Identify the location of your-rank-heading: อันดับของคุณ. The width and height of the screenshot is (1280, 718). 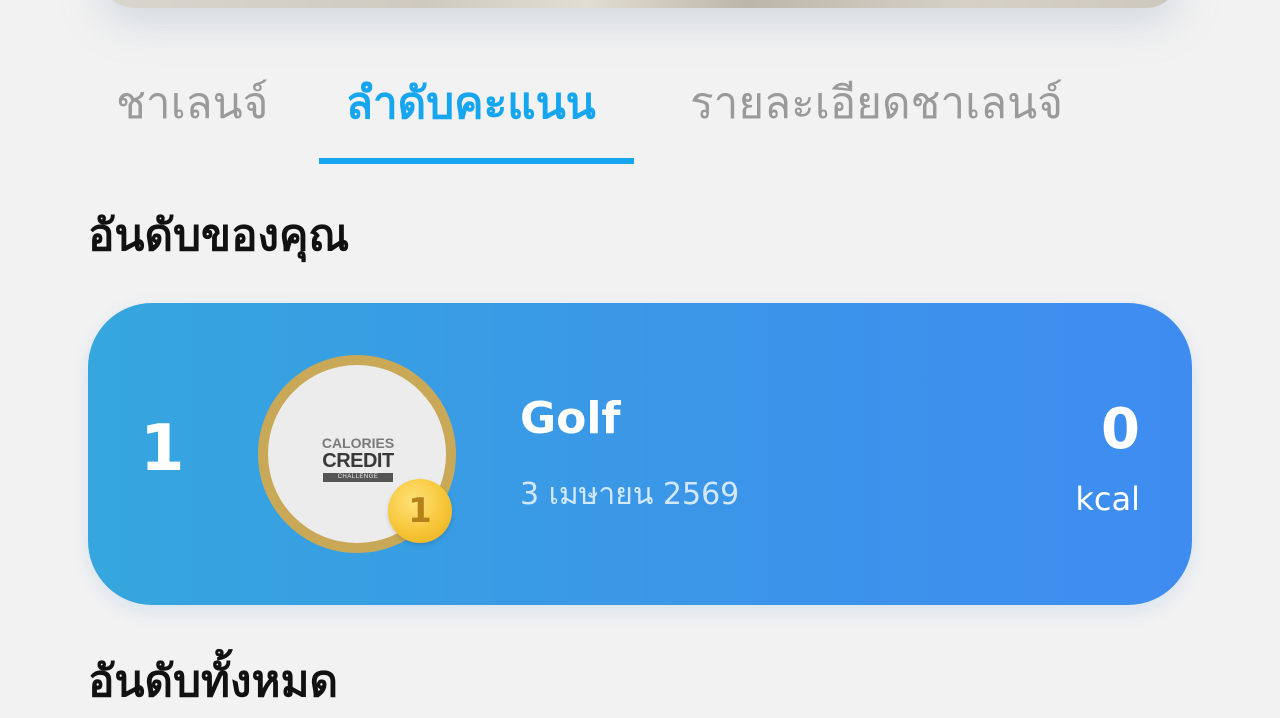
(219, 235).